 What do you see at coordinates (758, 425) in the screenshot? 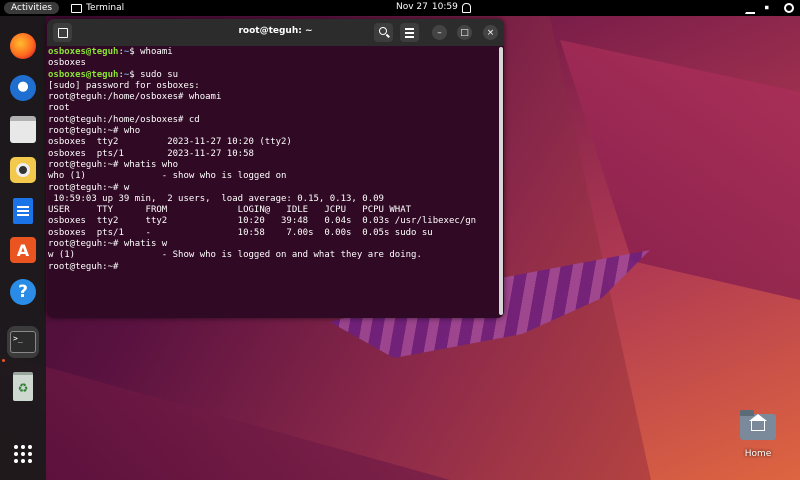
I see `home-folder-icon` at bounding box center [758, 425].